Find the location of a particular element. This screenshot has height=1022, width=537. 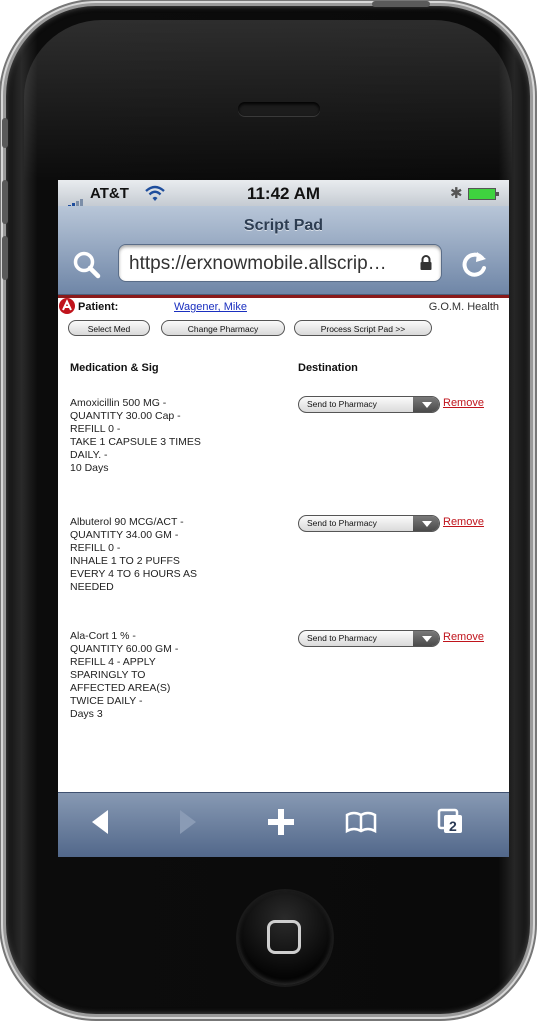

bluetooth-icon: ✱ is located at coordinates (456, 193).